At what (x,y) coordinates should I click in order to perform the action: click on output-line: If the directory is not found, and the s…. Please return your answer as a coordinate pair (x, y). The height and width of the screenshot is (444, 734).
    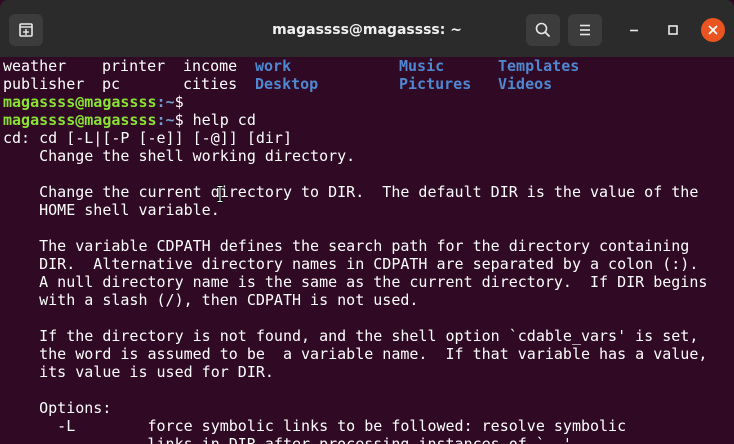
    Looking at the image, I should click on (351, 336).